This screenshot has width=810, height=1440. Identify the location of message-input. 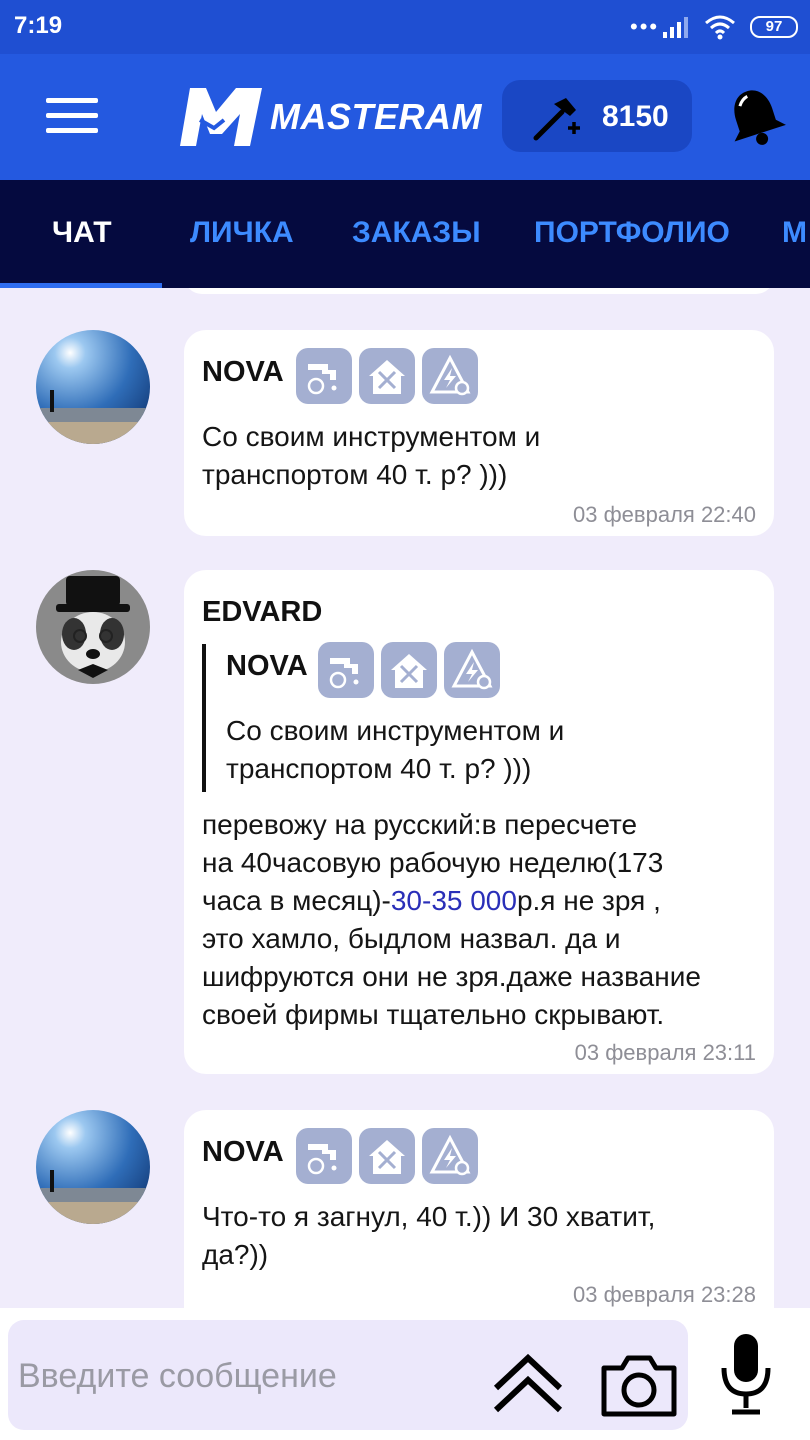
(248, 1376).